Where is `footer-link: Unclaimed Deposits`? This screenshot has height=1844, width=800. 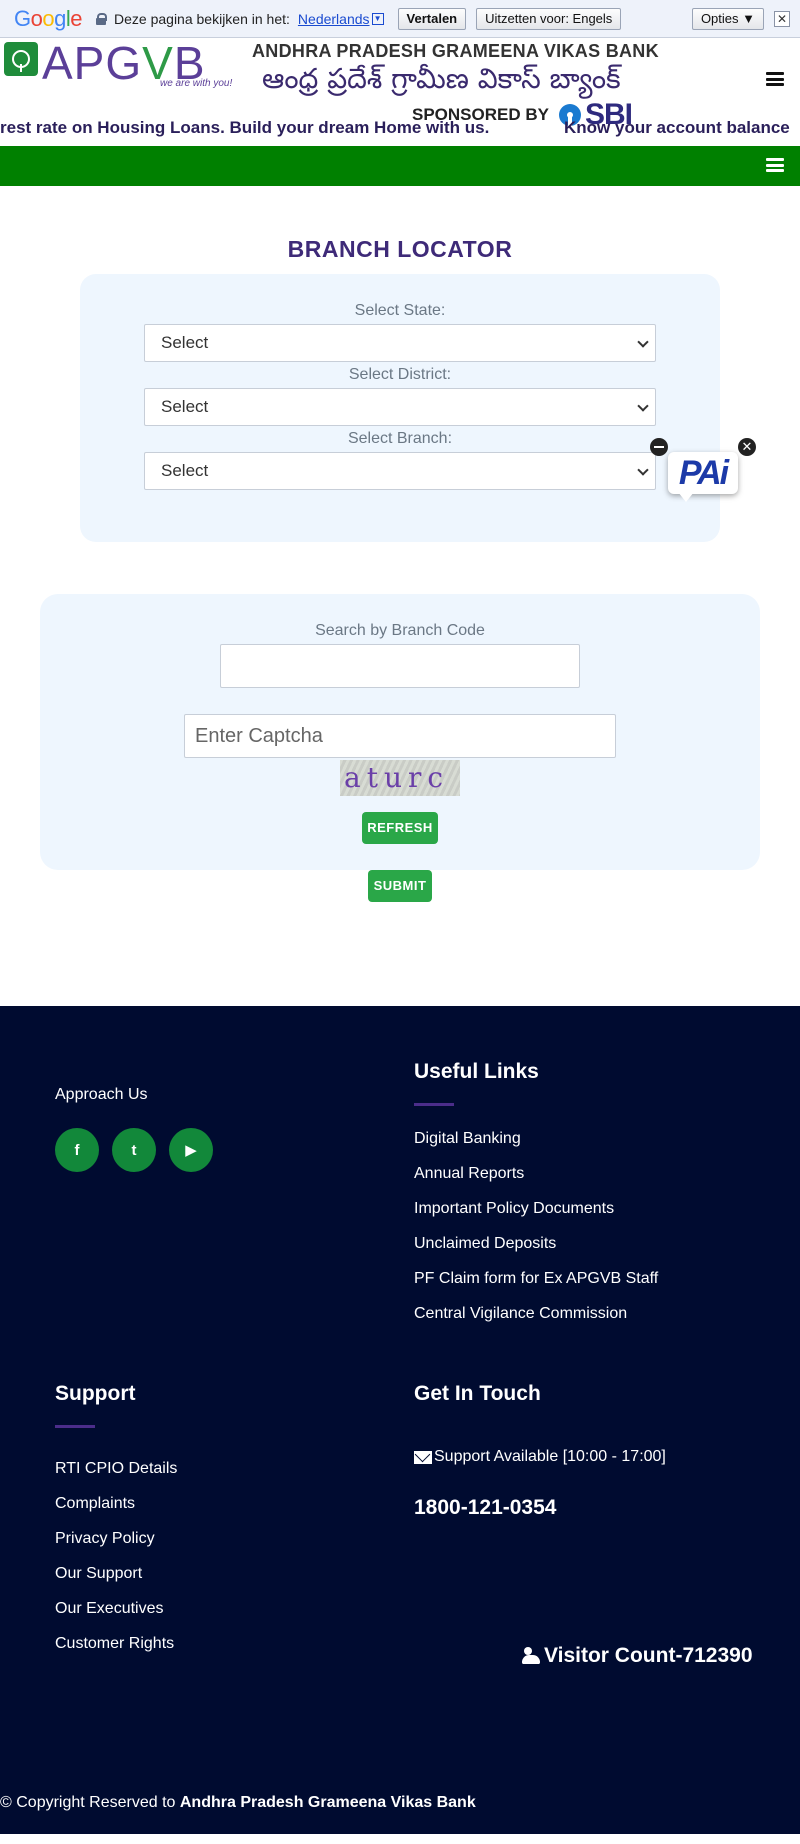
footer-link: Unclaimed Deposits is located at coordinates (485, 1244).